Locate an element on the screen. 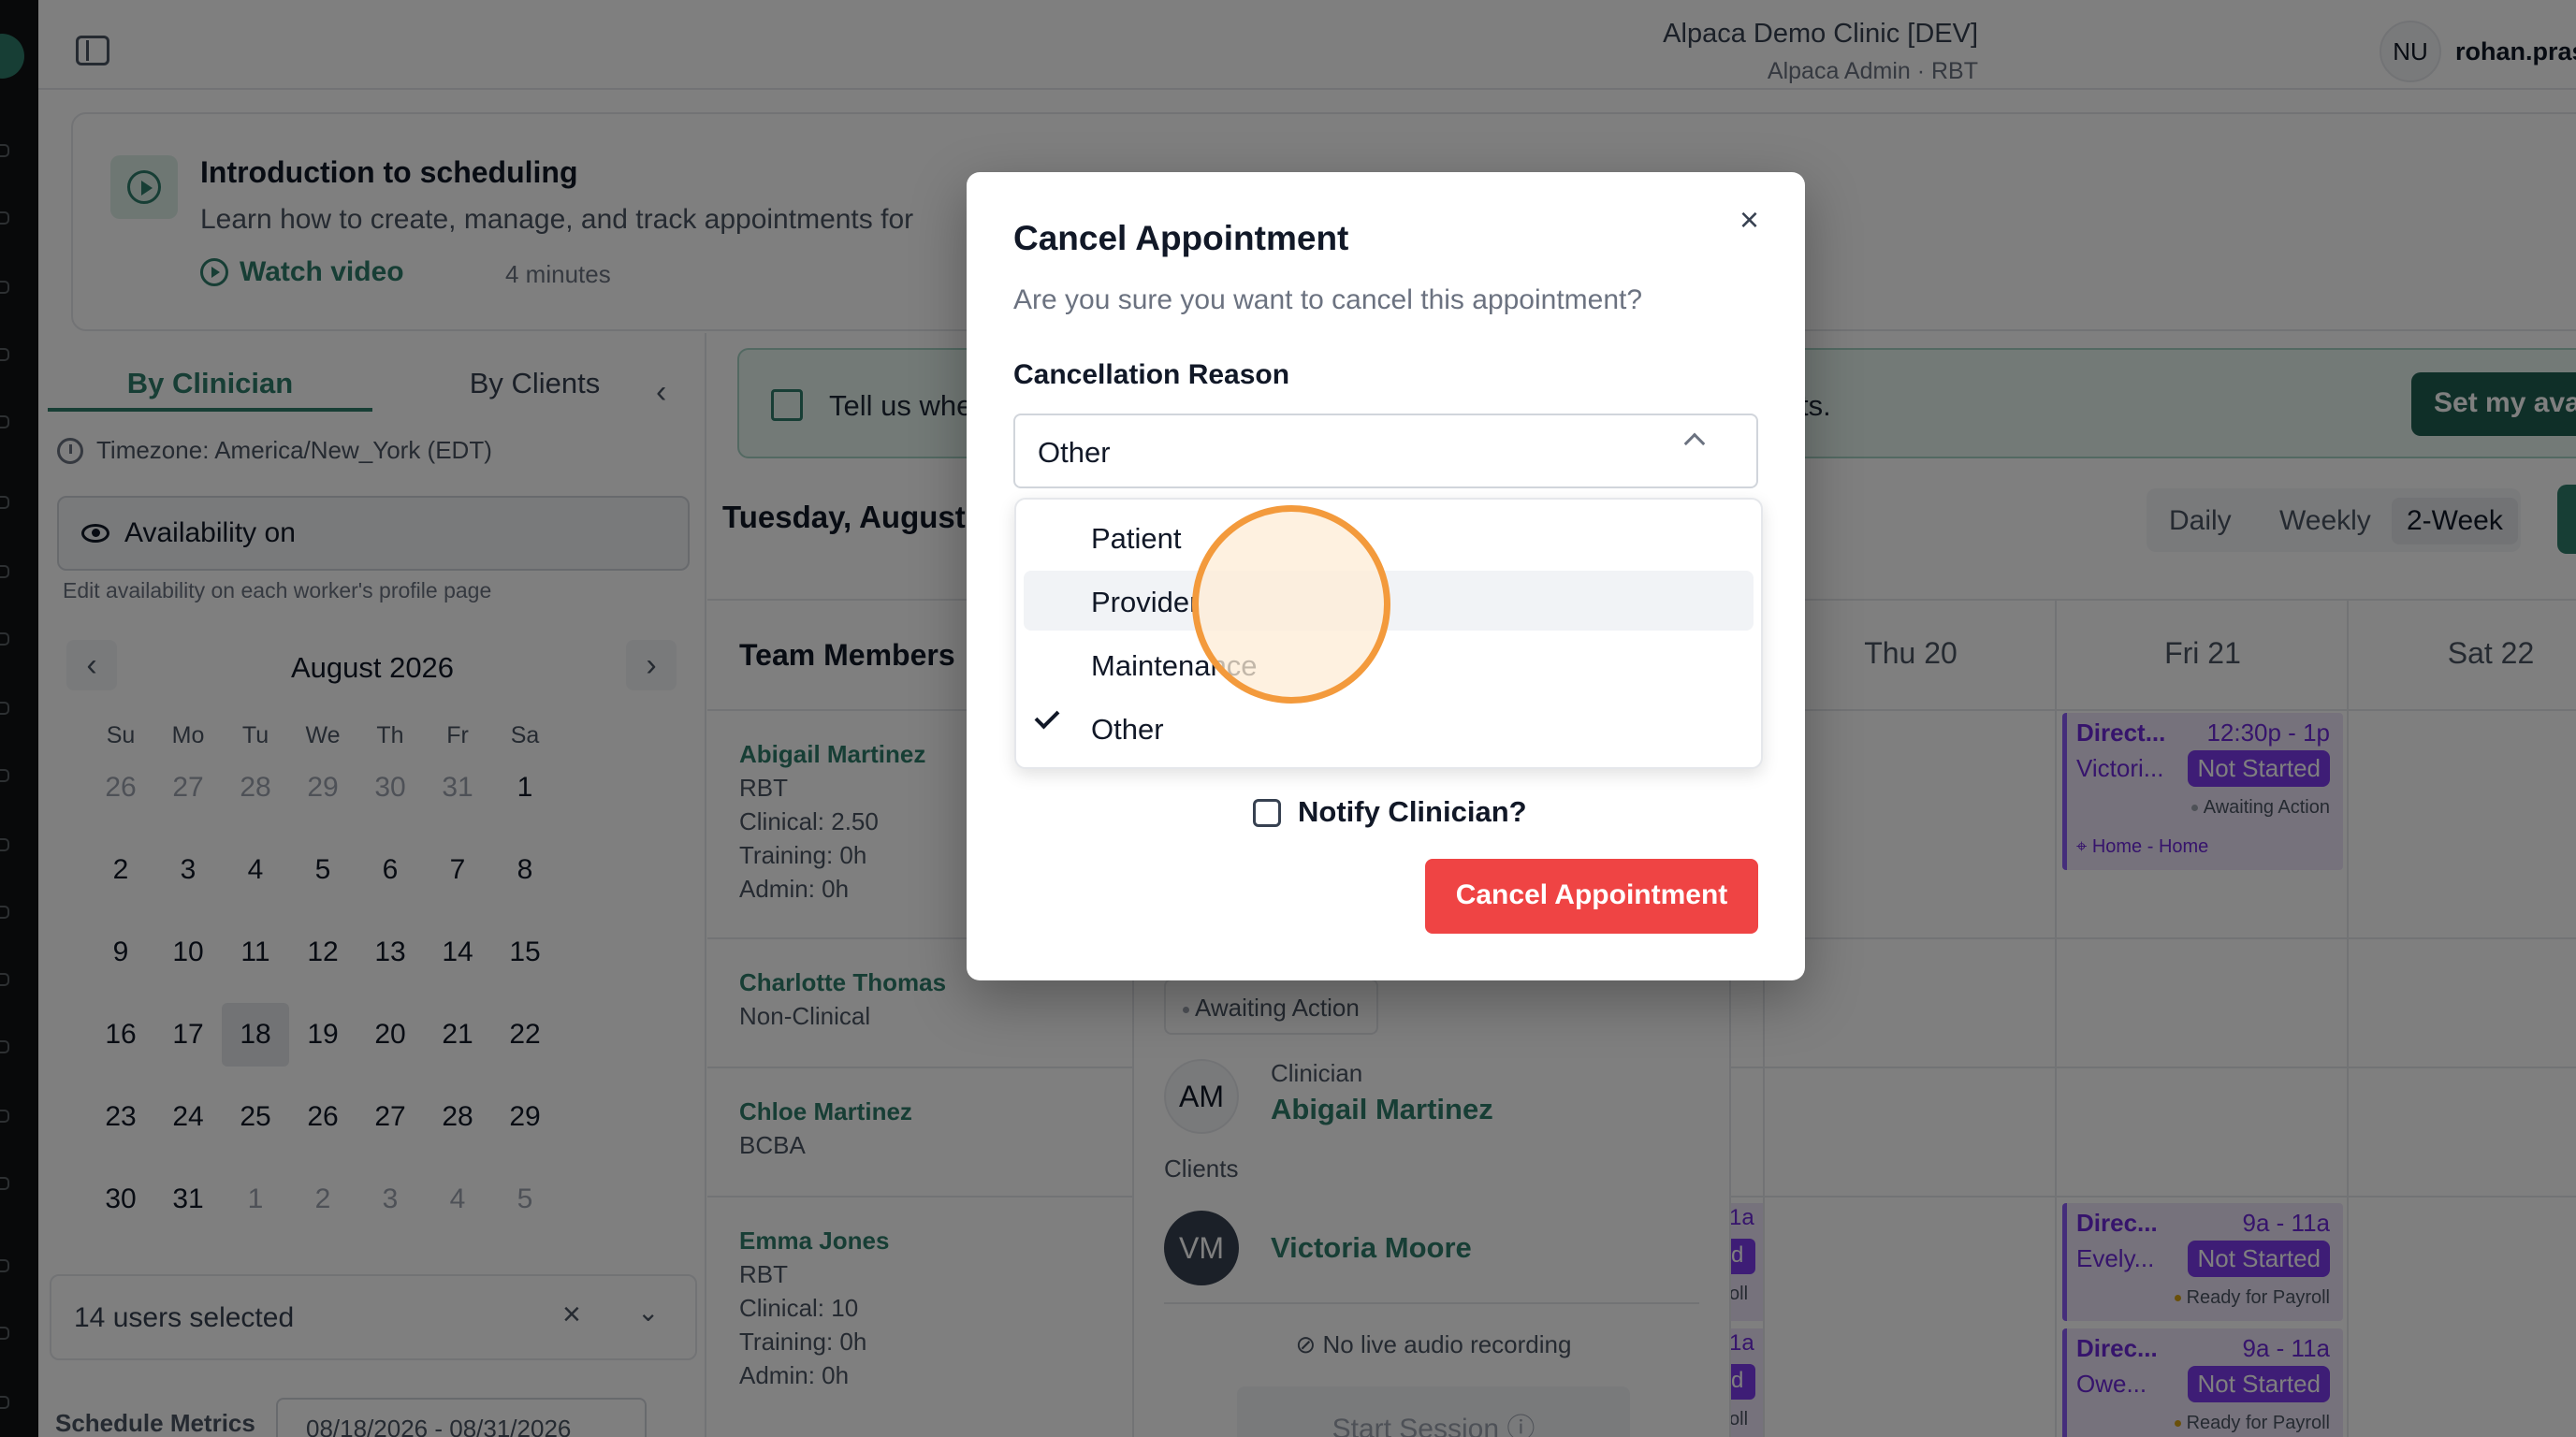 The height and width of the screenshot is (1437, 2576). cancel-appointment-button: Cancel Appointment is located at coordinates (1591, 896).